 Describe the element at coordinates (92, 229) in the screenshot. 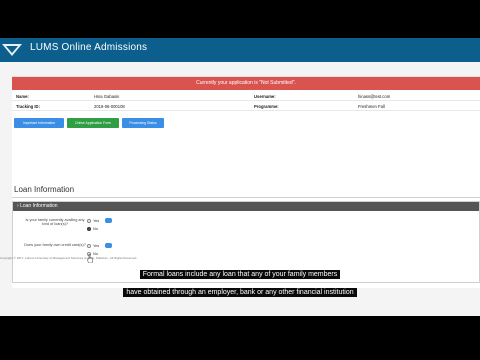

I see `q1-option-no: No` at that location.